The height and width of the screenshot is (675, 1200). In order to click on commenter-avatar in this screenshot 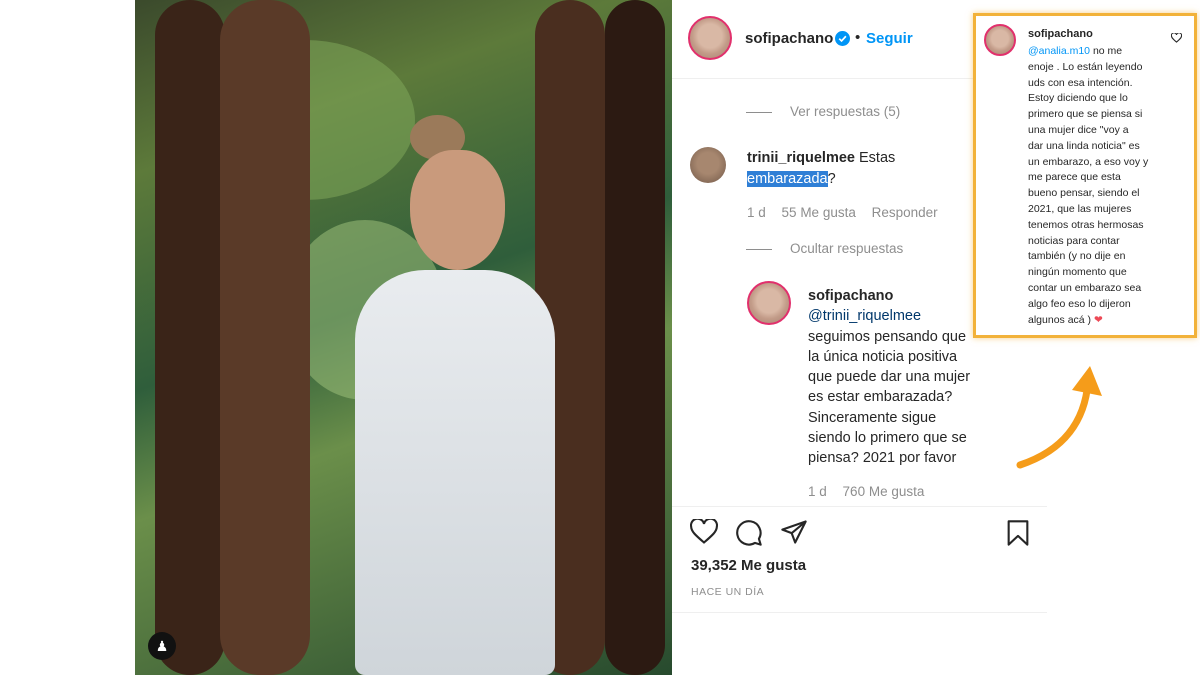, I will do `click(708, 165)`.